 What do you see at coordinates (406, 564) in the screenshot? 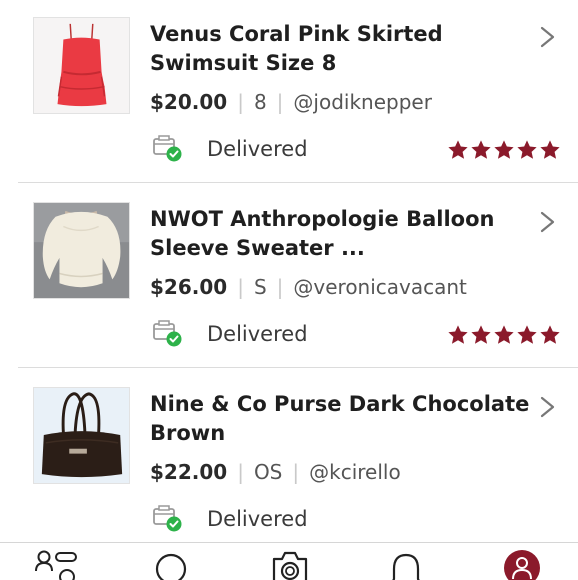
I see `bell-icon` at bounding box center [406, 564].